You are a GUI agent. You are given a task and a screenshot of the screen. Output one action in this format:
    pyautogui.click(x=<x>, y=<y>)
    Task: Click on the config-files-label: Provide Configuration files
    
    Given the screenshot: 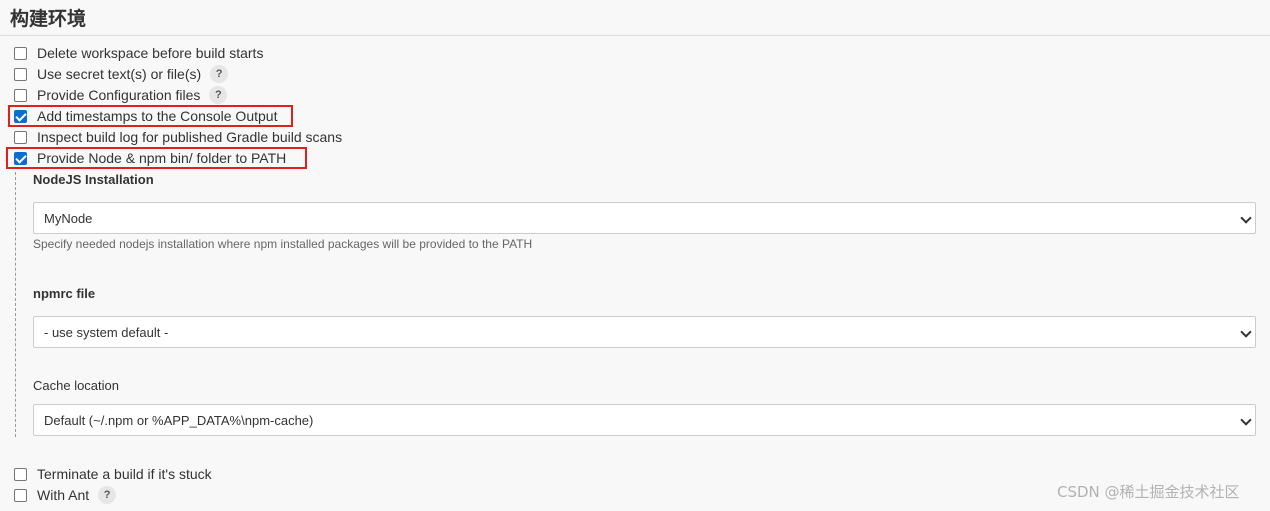 What is the action you would take?
    pyautogui.click(x=119, y=95)
    